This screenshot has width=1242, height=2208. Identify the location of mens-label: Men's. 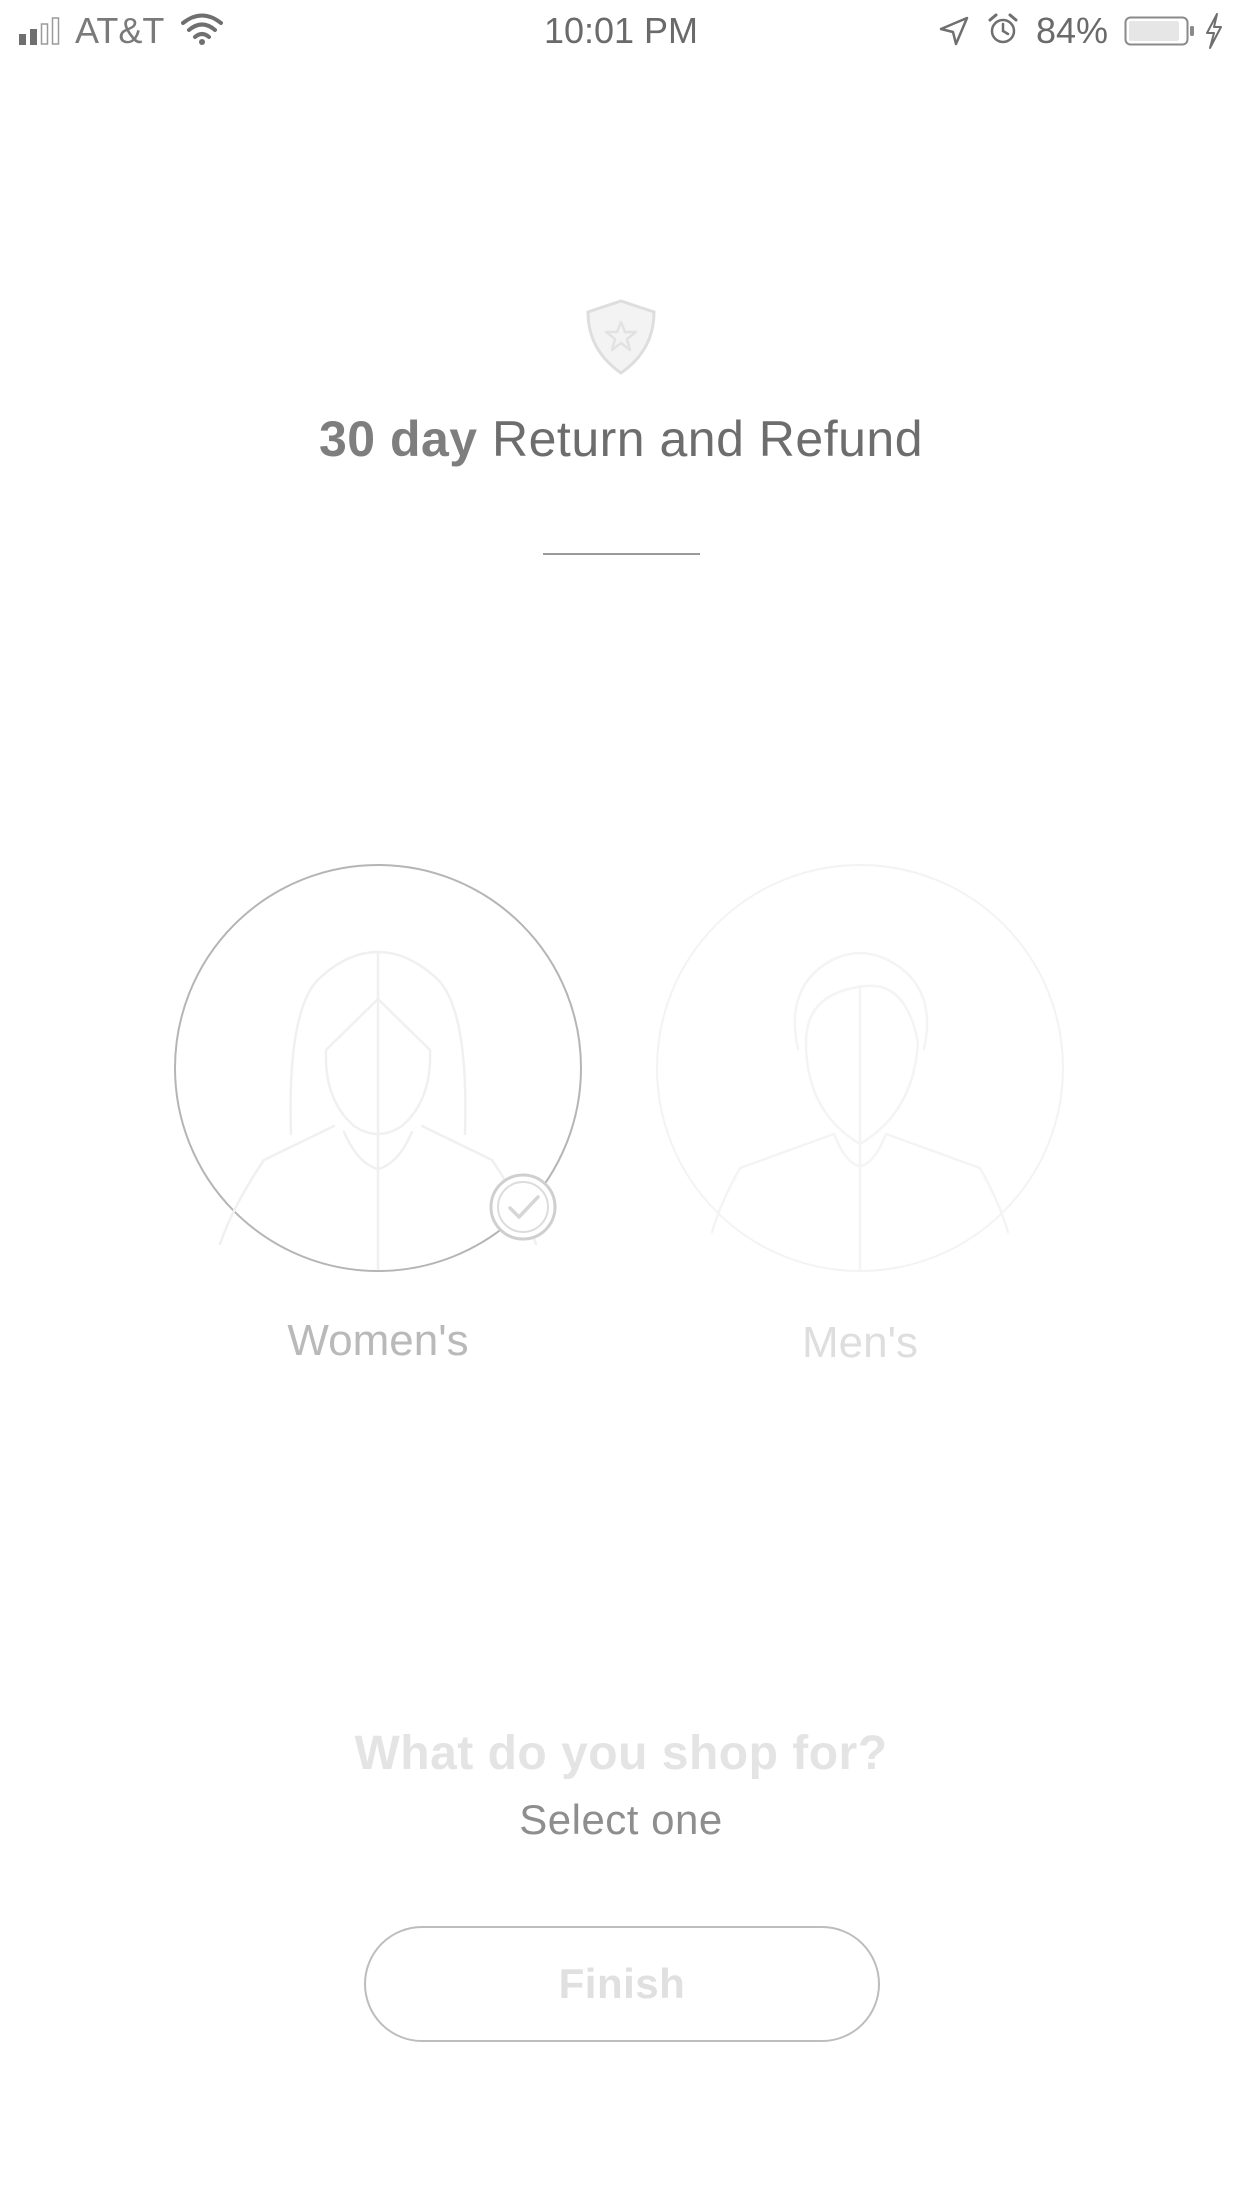
(860, 1342).